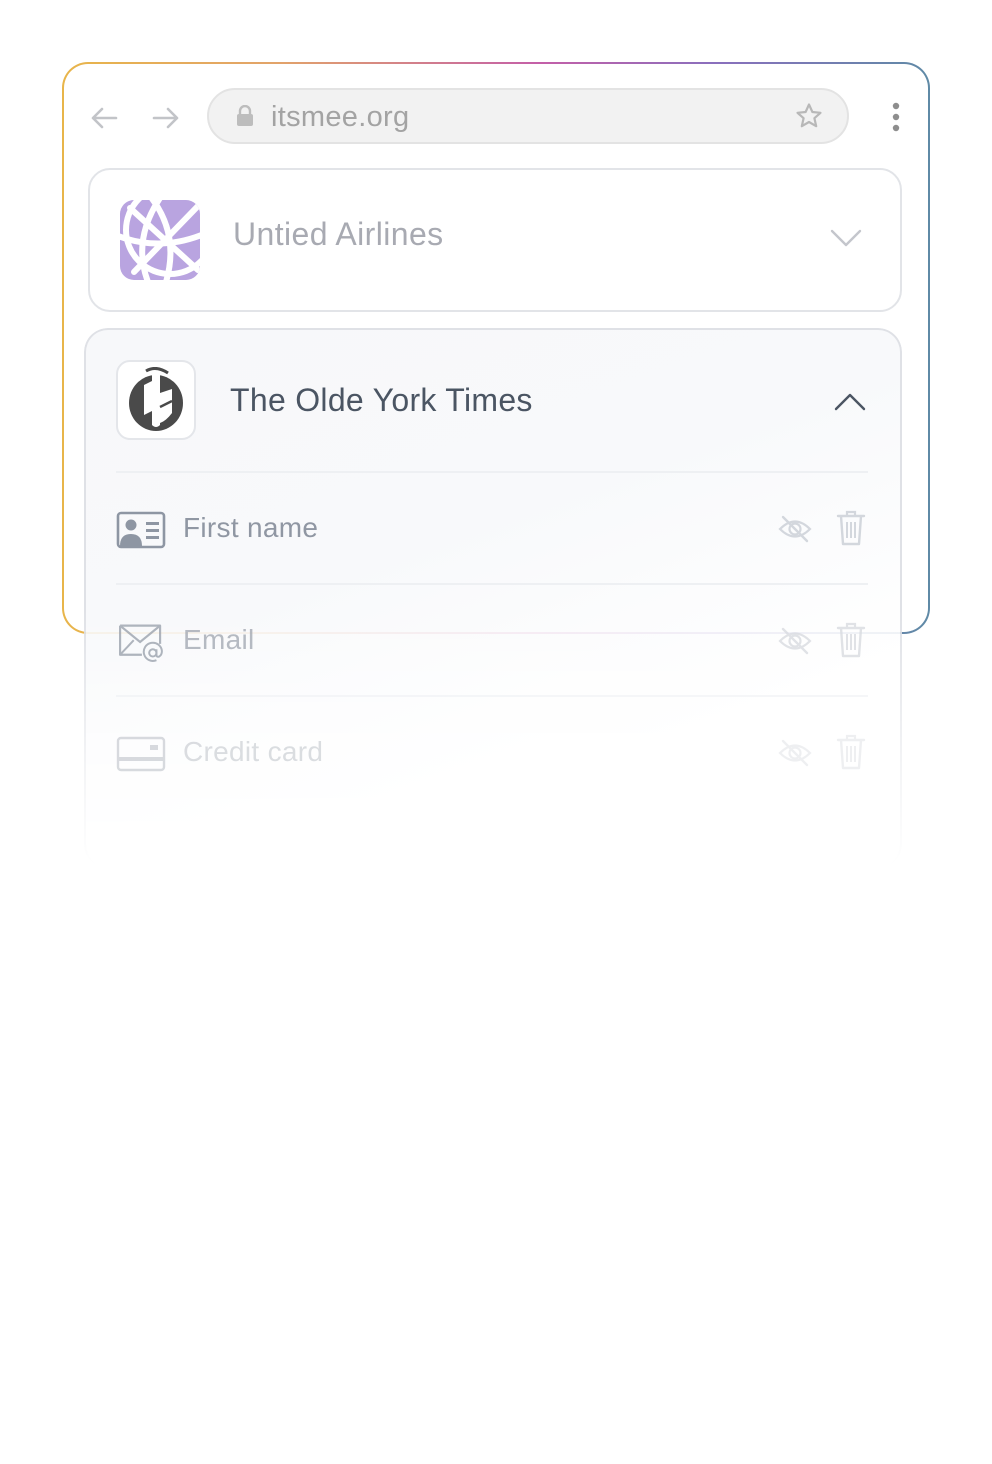  I want to click on id-card-icon, so click(141, 530).